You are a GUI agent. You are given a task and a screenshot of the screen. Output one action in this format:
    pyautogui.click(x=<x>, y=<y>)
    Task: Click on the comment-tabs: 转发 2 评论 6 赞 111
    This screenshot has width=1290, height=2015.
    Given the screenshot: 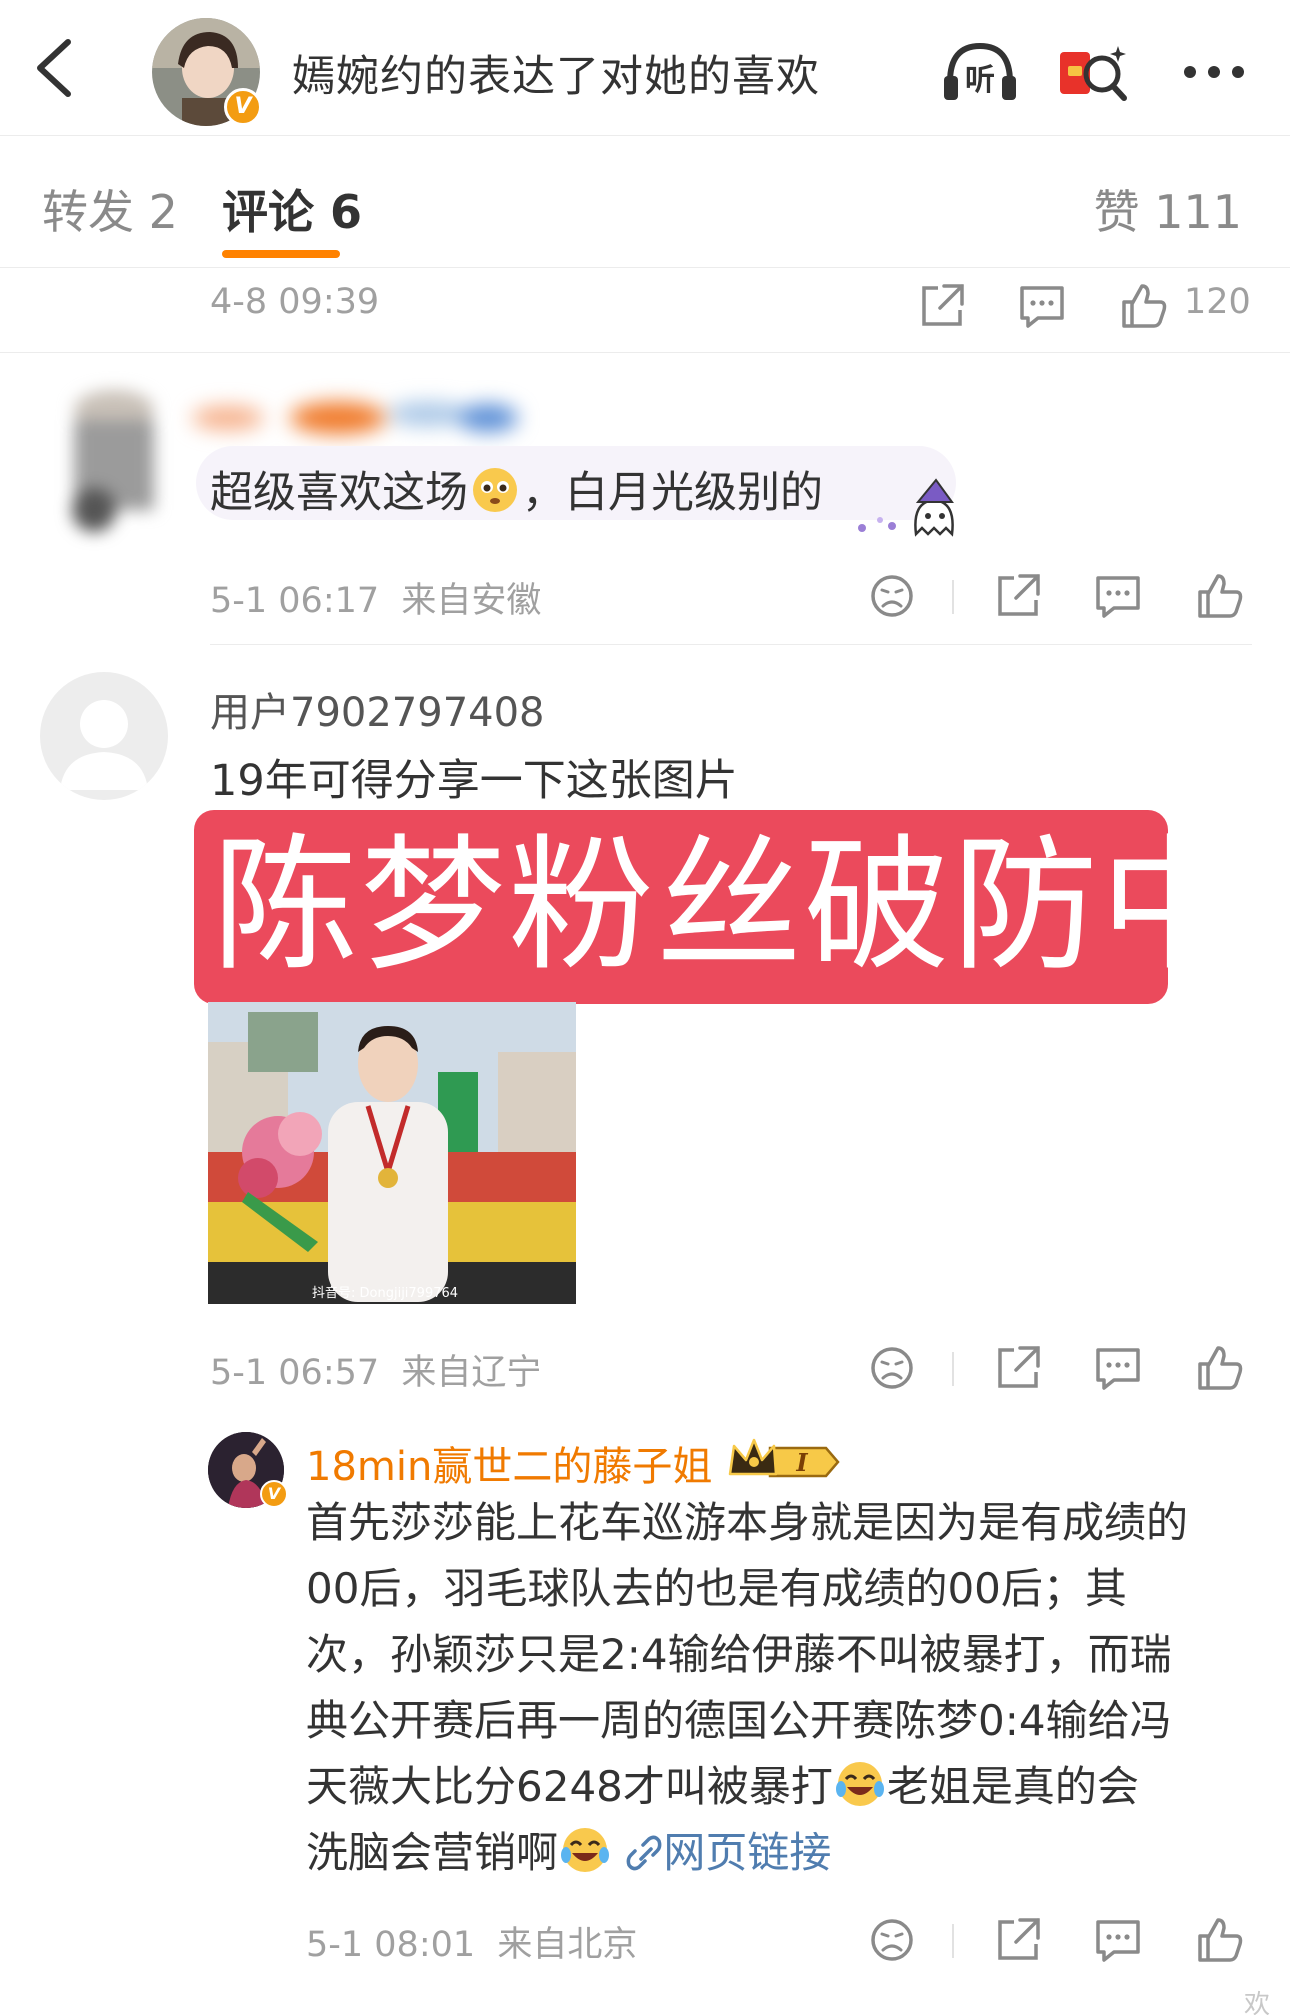 What is the action you would take?
    pyautogui.click(x=645, y=202)
    